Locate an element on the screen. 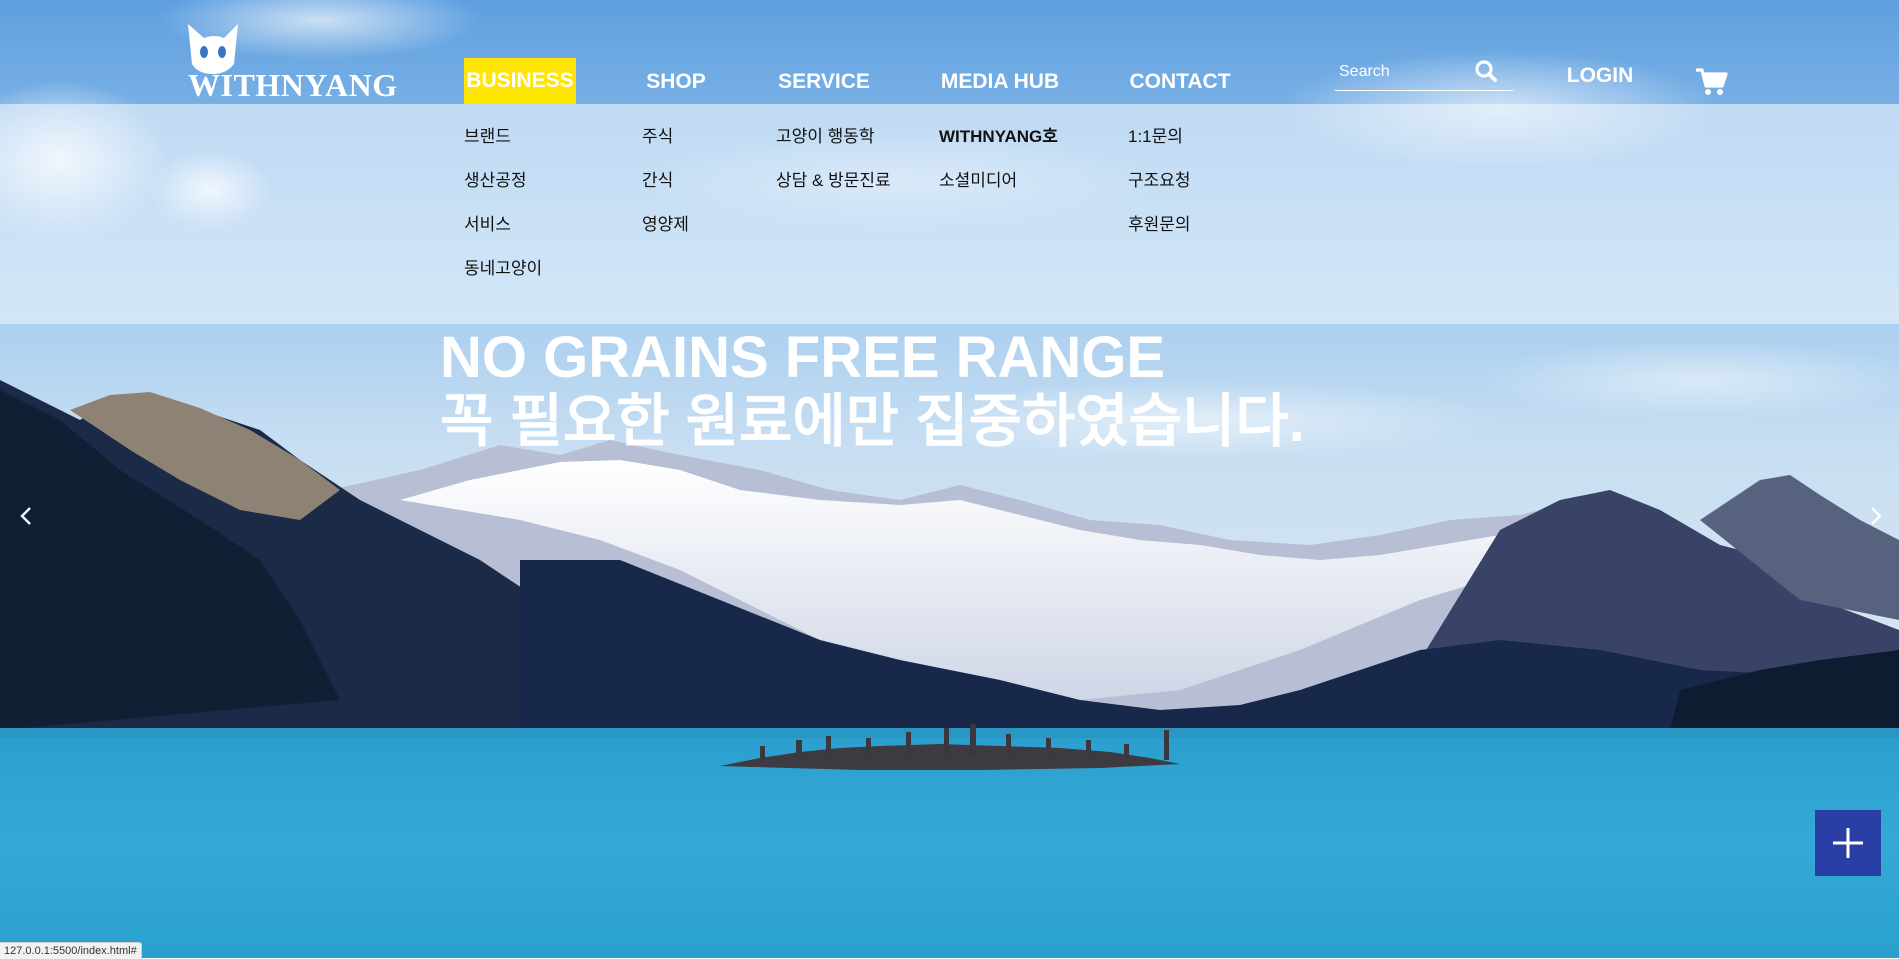 Image resolution: width=1899 pixels, height=959 pixels. cat-logo-icon: WITHNYANG is located at coordinates (293, 63).